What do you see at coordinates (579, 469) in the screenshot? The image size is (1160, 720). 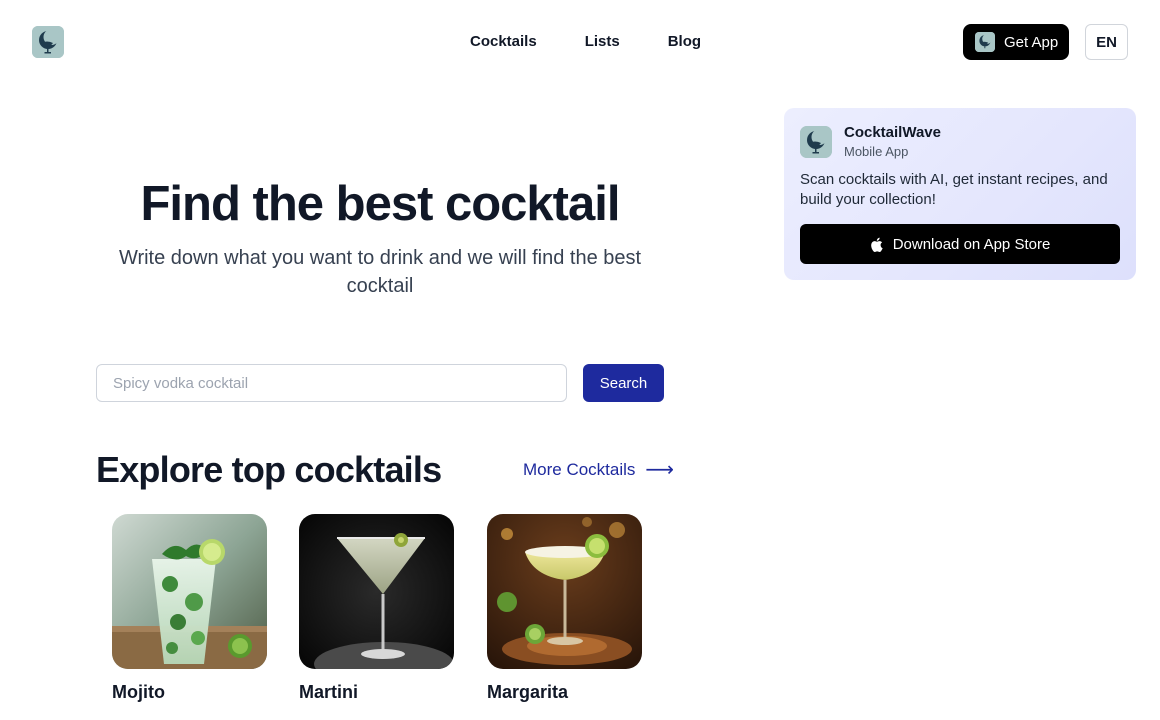 I see `more-cocktails-label: More Cocktails` at bounding box center [579, 469].